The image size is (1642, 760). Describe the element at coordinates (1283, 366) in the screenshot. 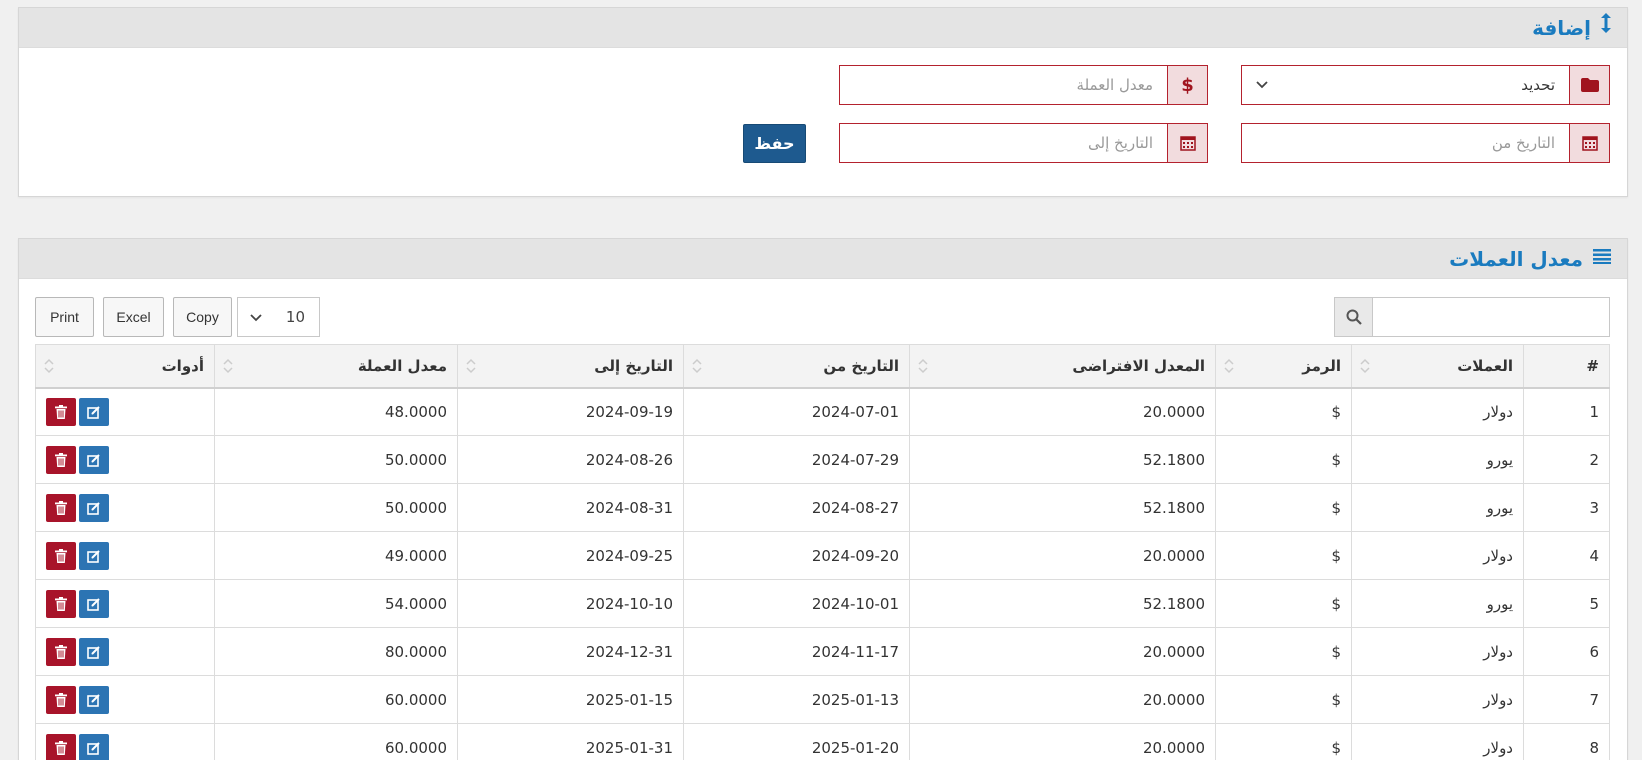

I see `column-header-symbol: الرمز` at that location.